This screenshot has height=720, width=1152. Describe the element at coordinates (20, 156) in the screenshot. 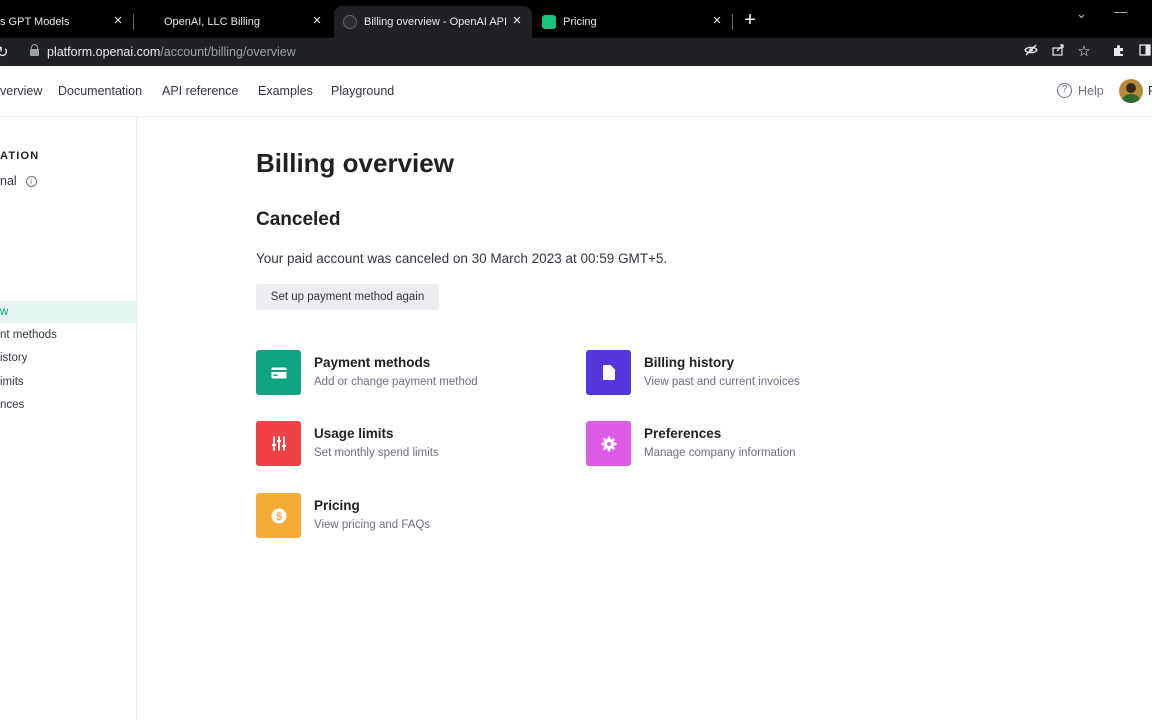

I see `organization-heading: ATION` at that location.